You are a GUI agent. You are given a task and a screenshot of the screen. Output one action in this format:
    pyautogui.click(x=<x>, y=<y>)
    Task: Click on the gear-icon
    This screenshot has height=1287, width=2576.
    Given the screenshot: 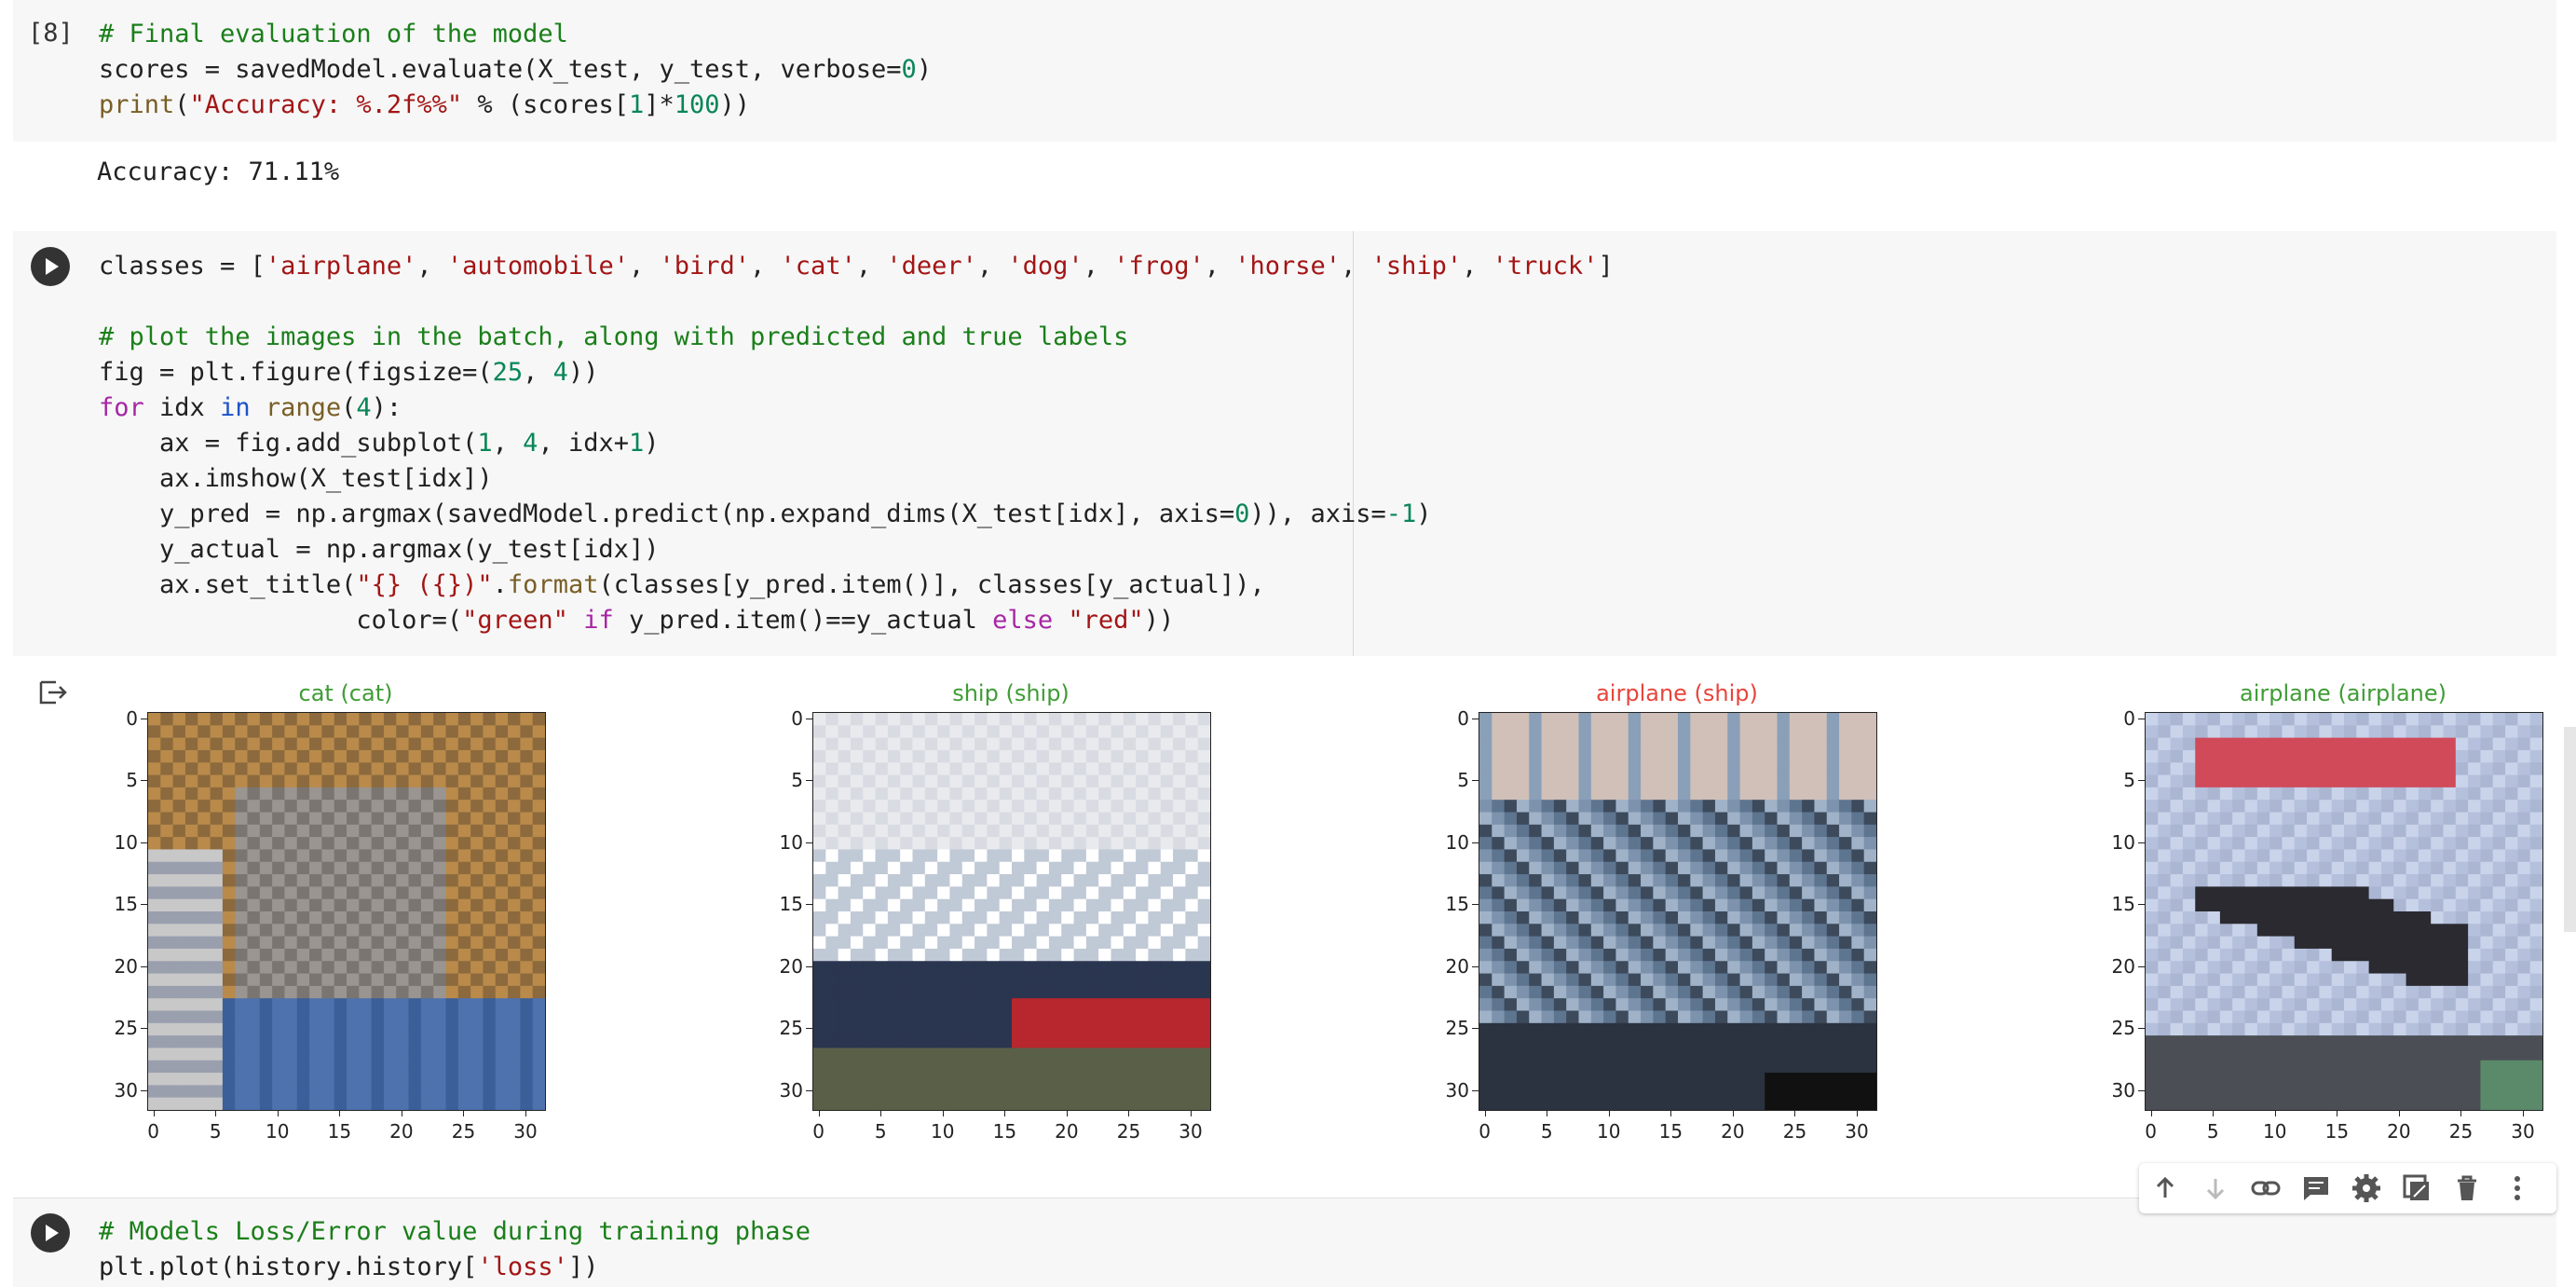 What is the action you would take?
    pyautogui.click(x=2366, y=1188)
    